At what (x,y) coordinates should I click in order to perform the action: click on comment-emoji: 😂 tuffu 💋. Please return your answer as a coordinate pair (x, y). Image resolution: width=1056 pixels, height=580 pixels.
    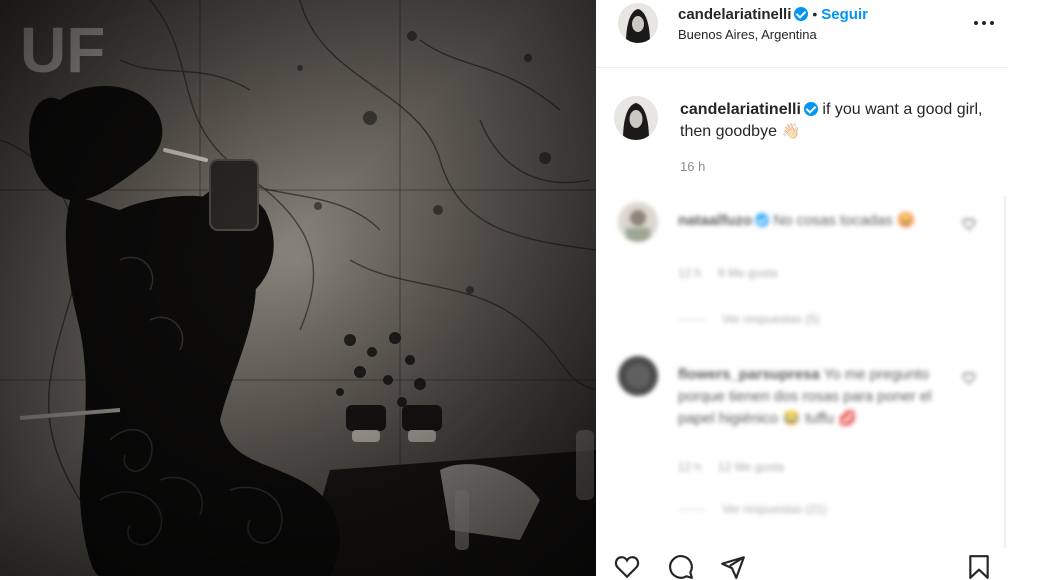
    Looking at the image, I should click on (819, 418).